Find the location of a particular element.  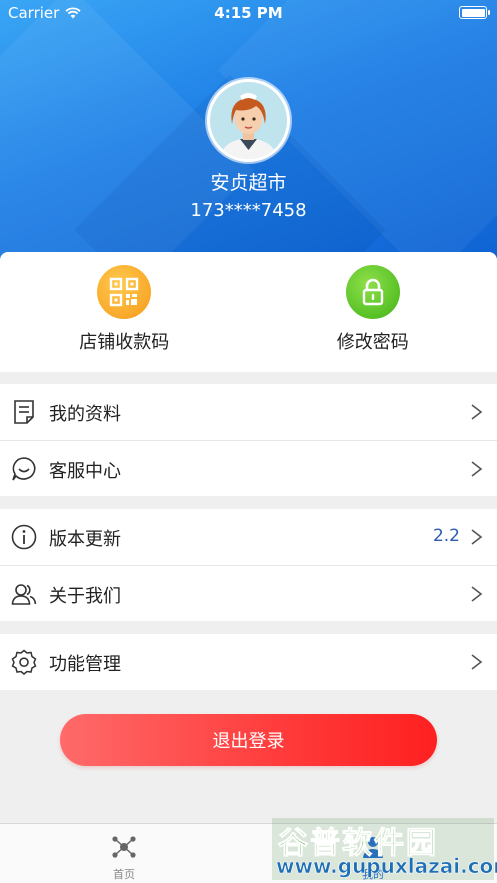

phone-number: 173****7458 is located at coordinates (248, 210).